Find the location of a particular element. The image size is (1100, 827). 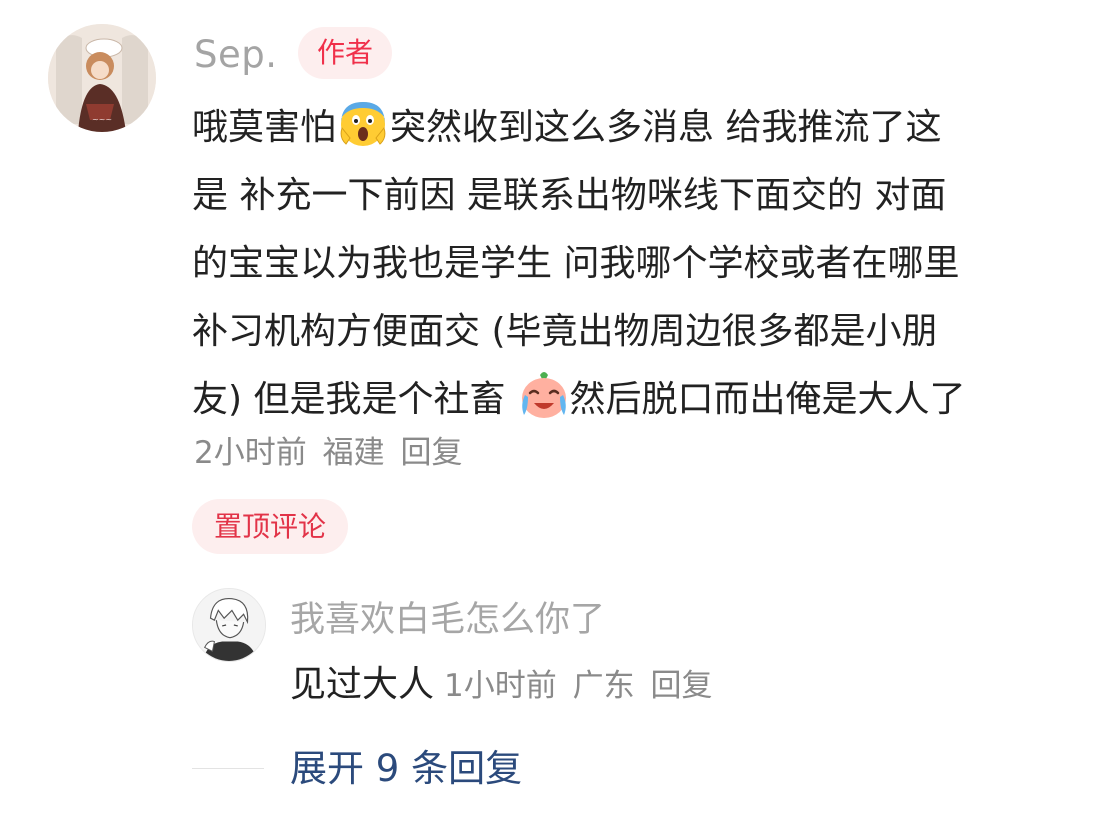

author-name: Sep. is located at coordinates (236, 55).